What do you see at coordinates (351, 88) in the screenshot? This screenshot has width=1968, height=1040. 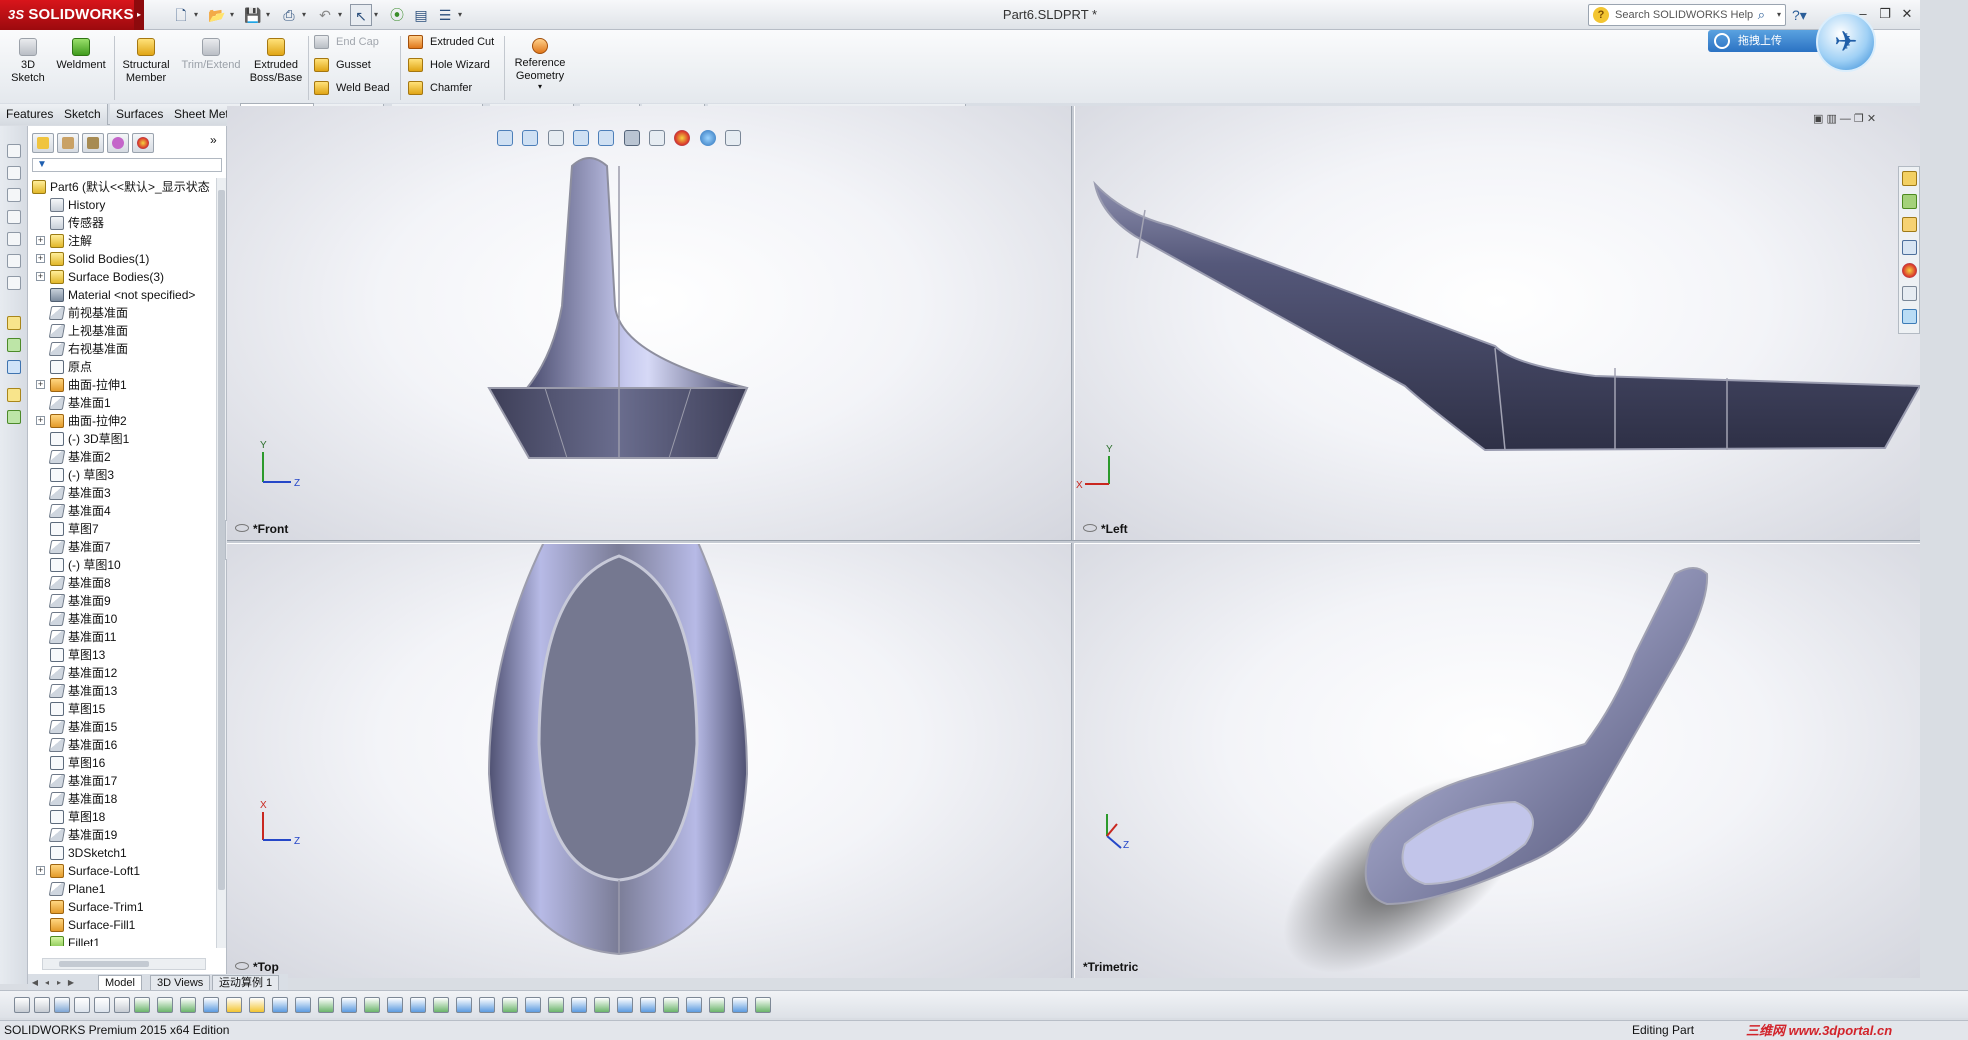 I see `weld-bead-button: Weld Bead` at bounding box center [351, 88].